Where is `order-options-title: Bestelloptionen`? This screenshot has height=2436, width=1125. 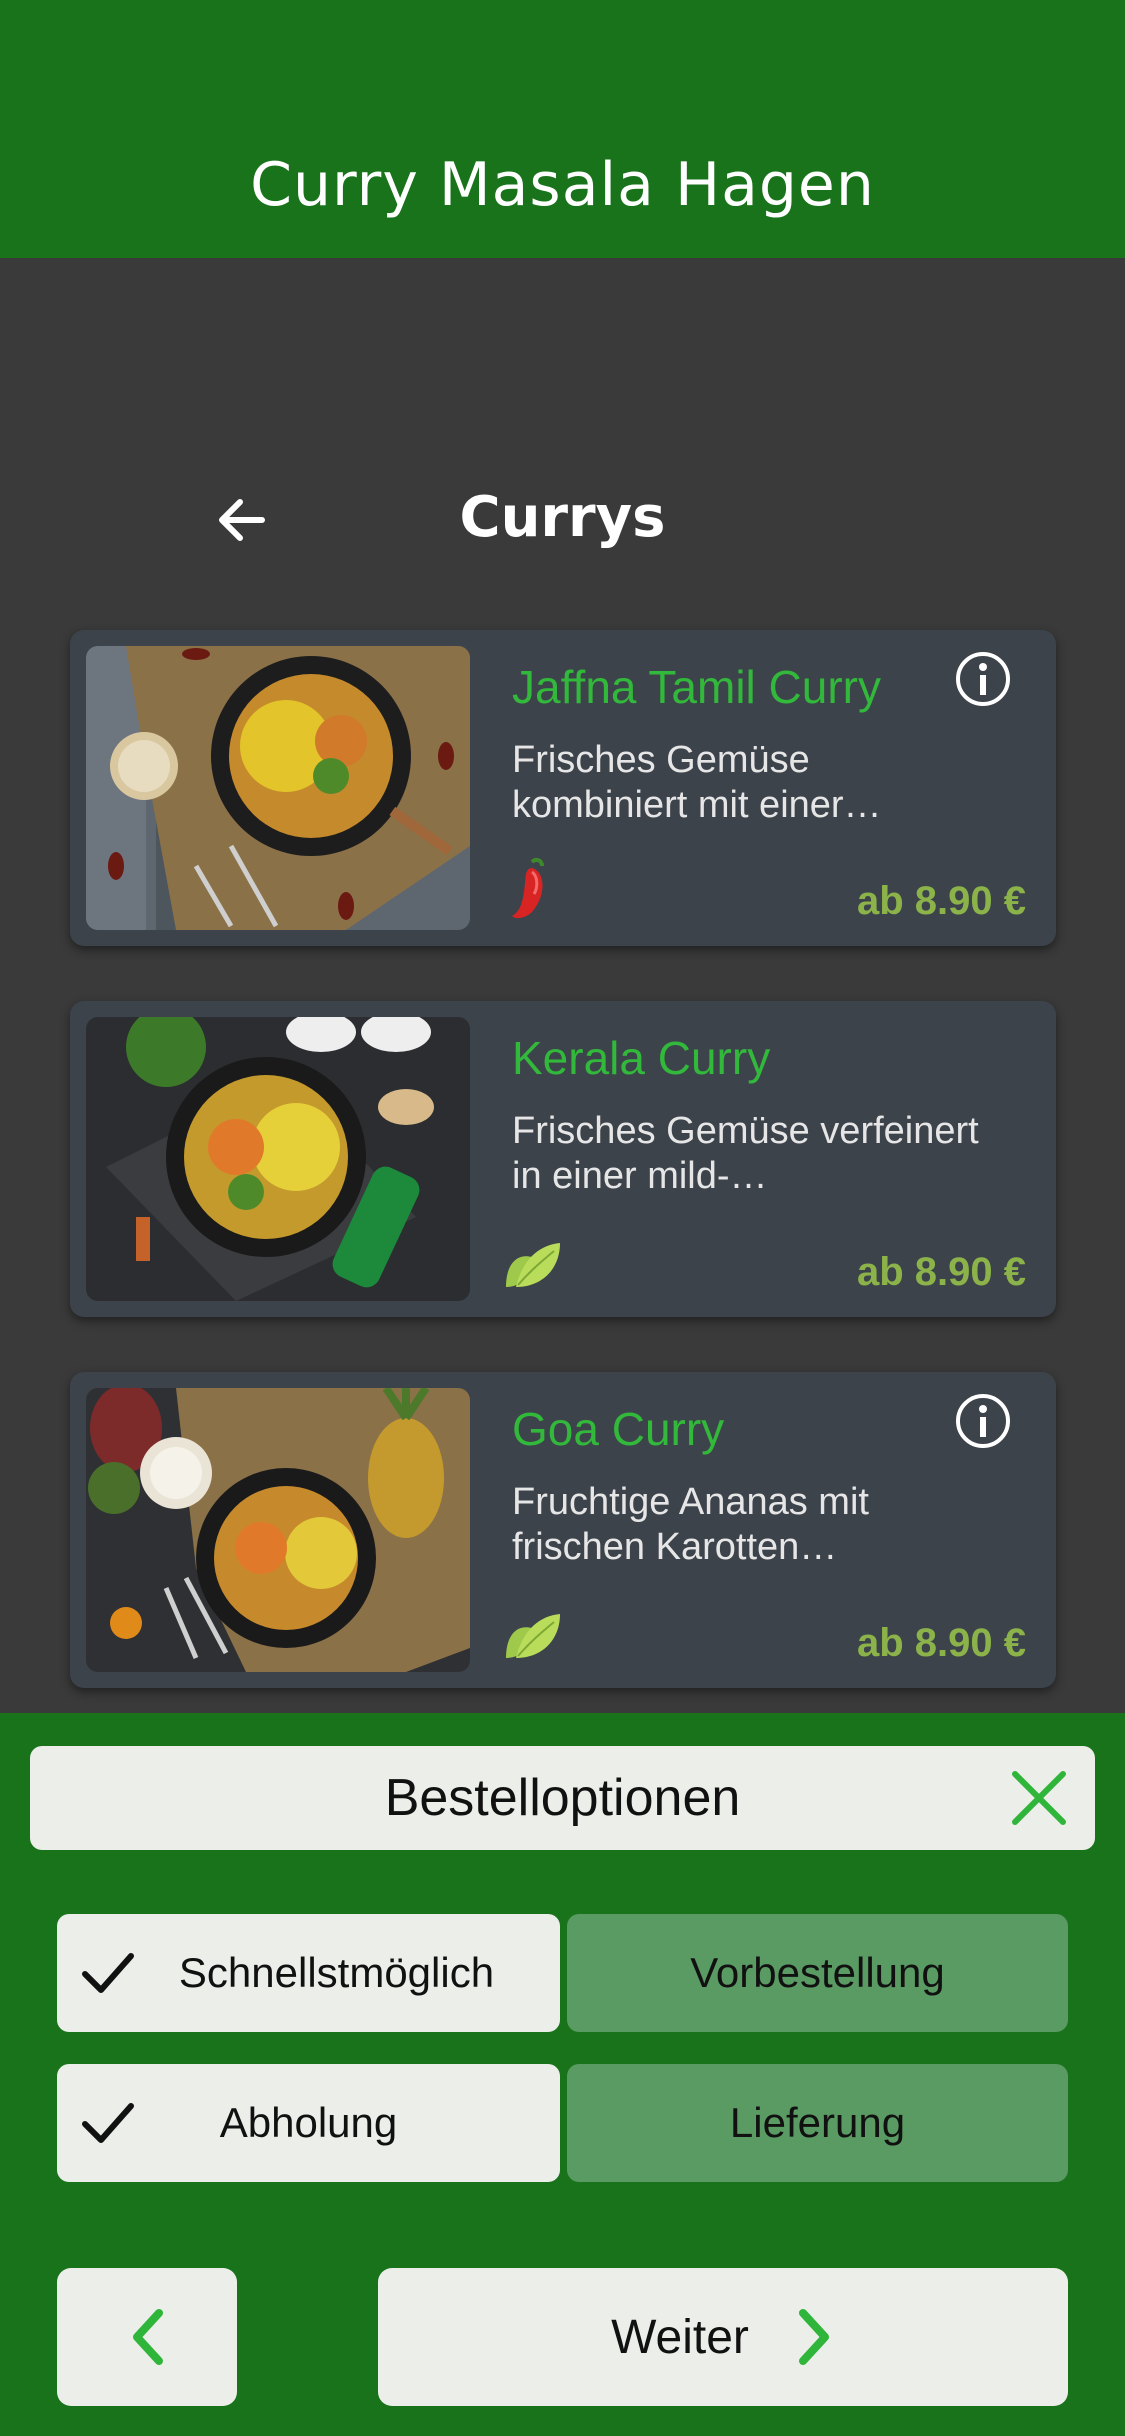
order-options-title: Bestelloptionen is located at coordinates (562, 1798).